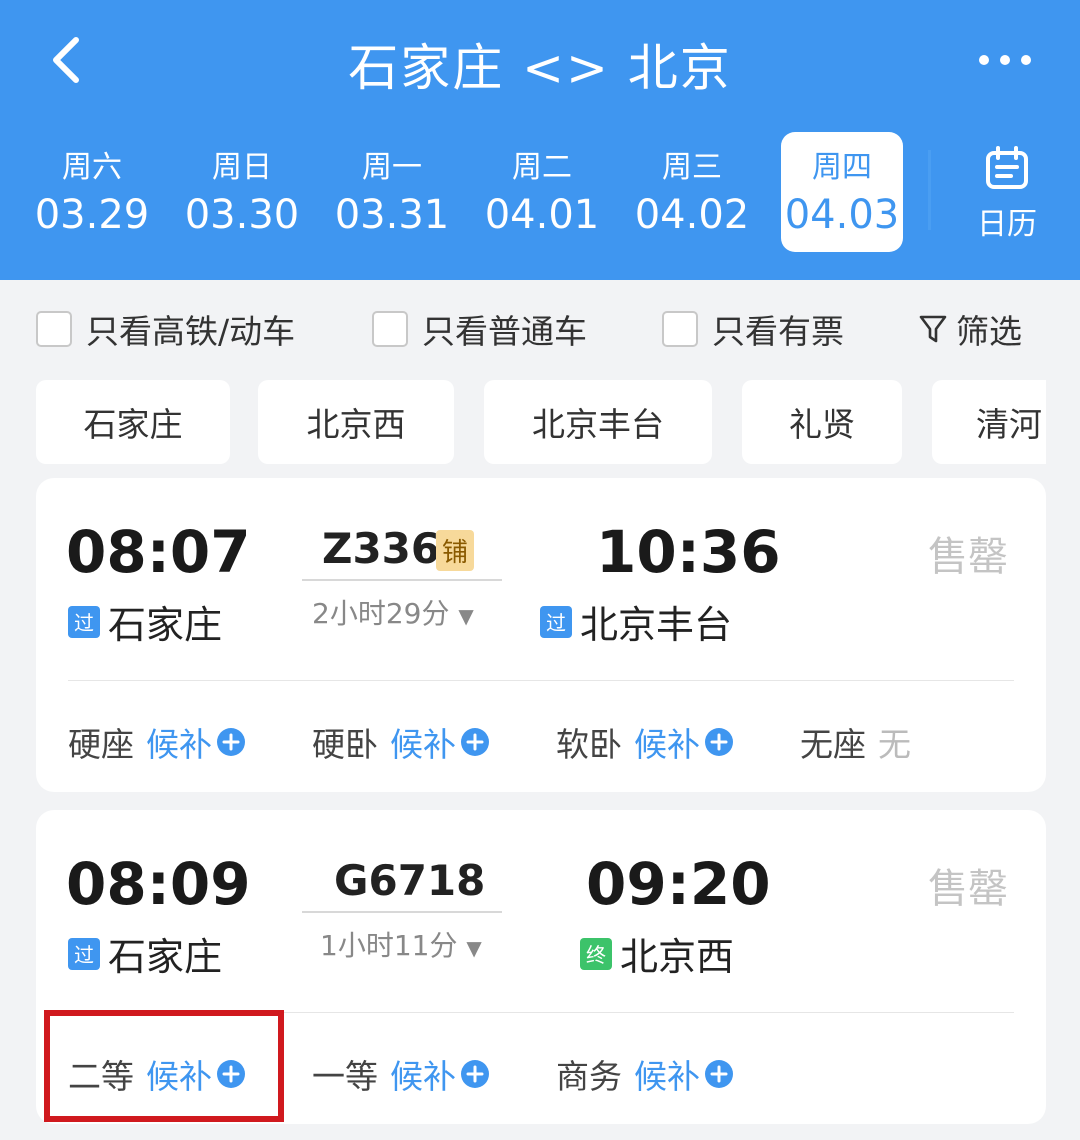  I want to click on arrival-station: 过 北京丰台, so click(636, 621).